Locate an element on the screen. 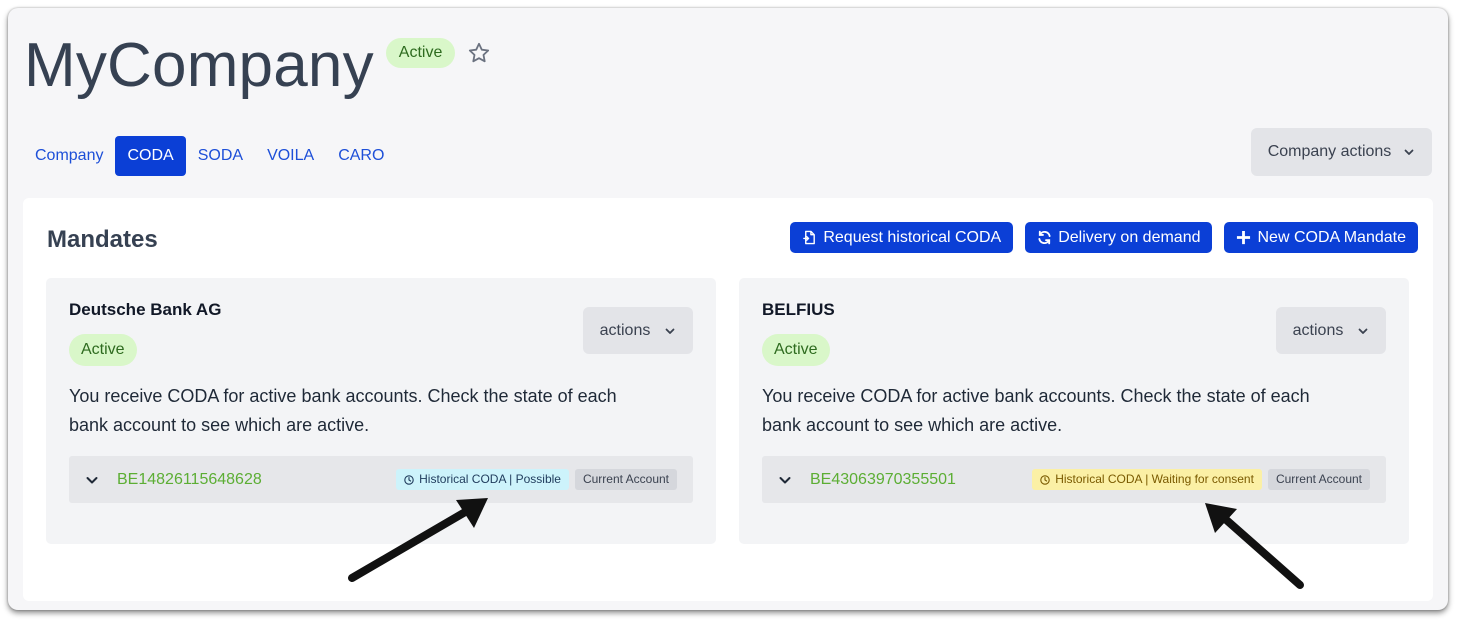 Image resolution: width=1472 pixels, height=633 pixels. new-coda-mandate-label: New CODA Mandate is located at coordinates (1331, 237).